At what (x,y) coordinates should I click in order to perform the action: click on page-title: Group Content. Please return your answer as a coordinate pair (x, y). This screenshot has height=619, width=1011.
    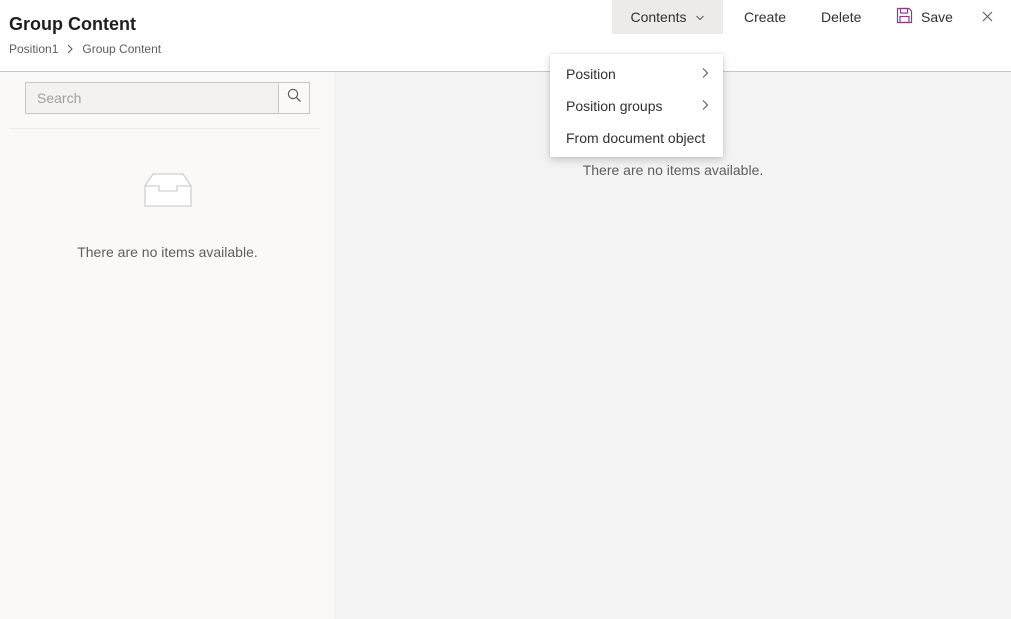
    Looking at the image, I should click on (72, 24).